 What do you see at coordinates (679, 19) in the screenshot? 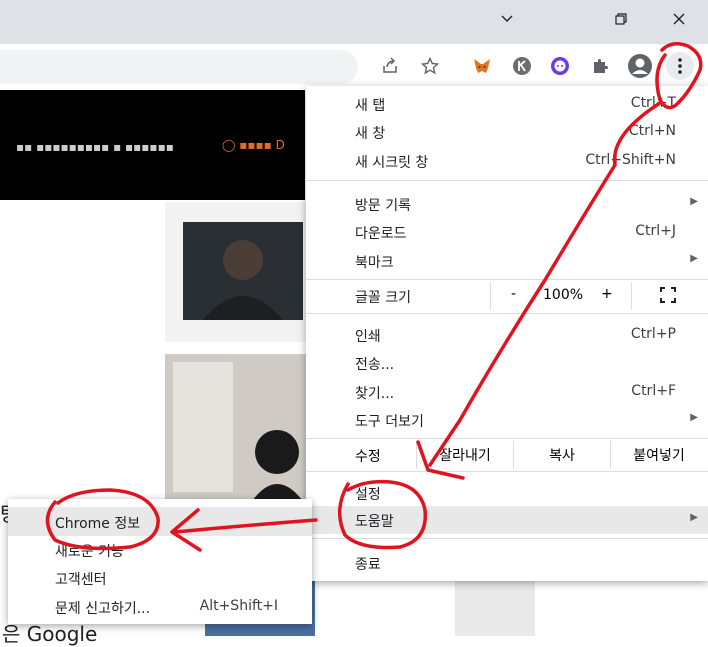
I see `close-icon` at bounding box center [679, 19].